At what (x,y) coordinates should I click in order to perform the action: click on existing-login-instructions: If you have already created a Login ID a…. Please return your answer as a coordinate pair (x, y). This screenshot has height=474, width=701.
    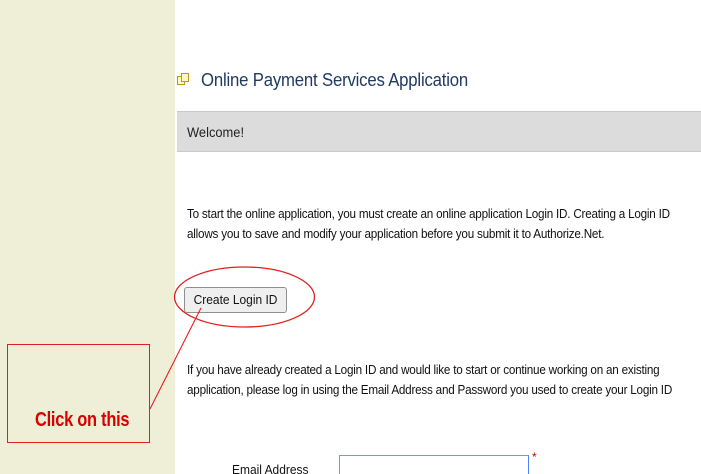
    Looking at the image, I should click on (444, 380).